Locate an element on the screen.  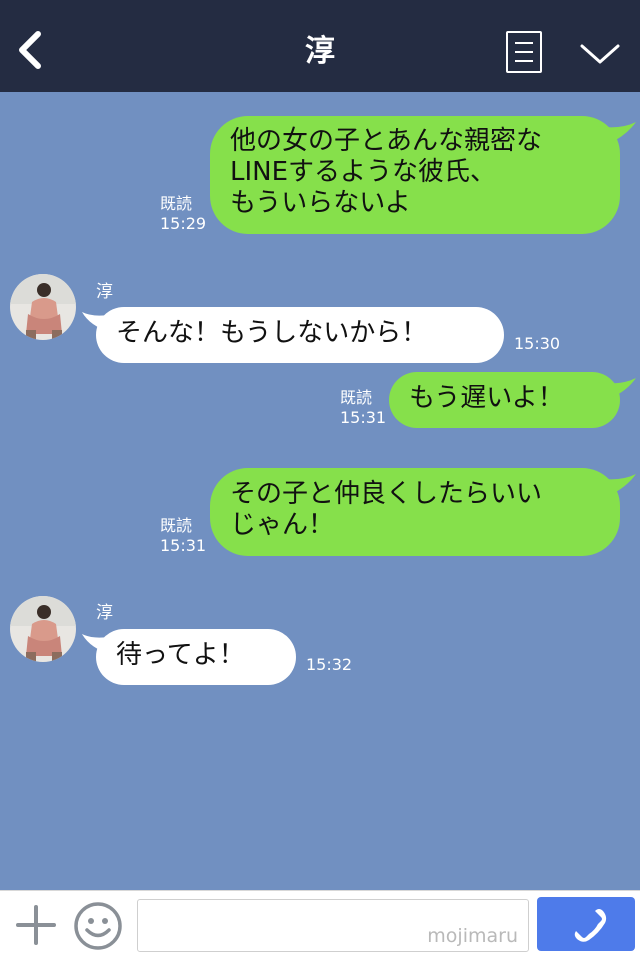
message-line: その子と仲良くしたらいい is located at coordinates (386, 494).